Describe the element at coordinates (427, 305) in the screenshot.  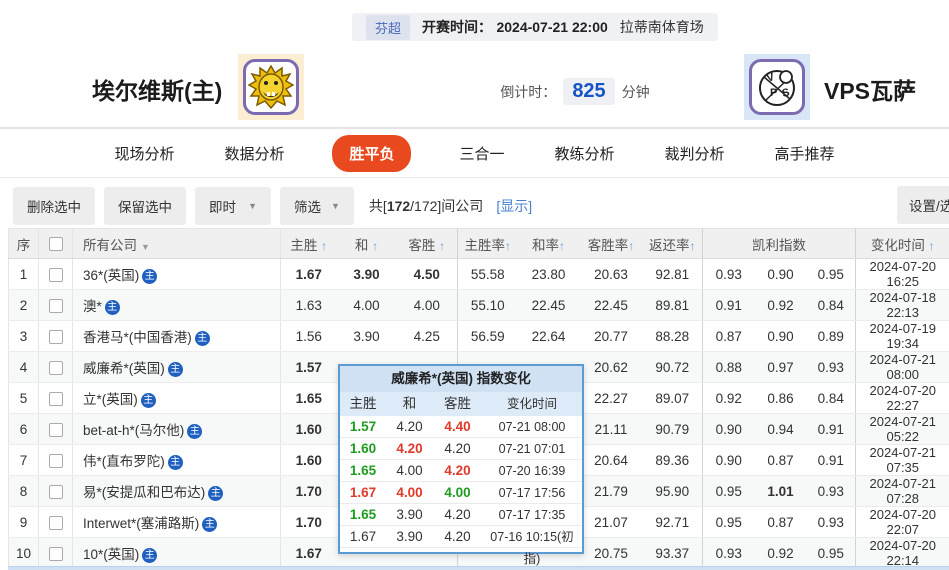
I see `away-odds: 4.00` at that location.